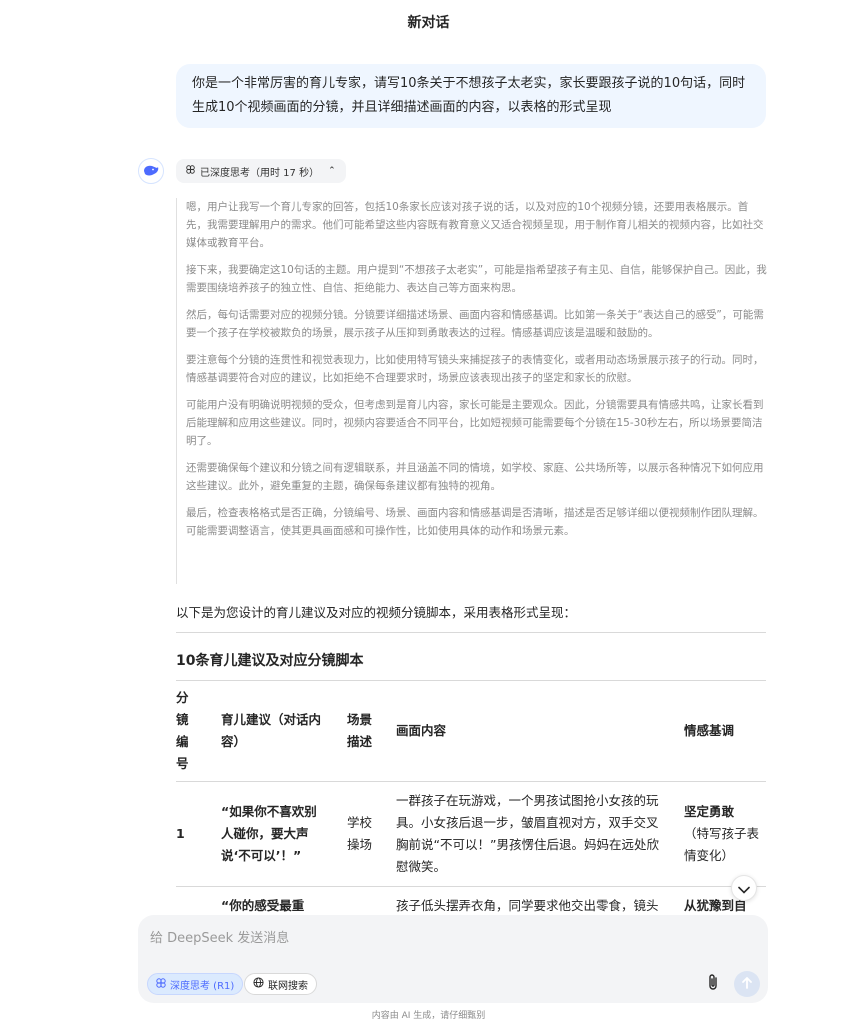  What do you see at coordinates (263, 905) in the screenshot?
I see `cell-advice-text: “你的感受最重` at bounding box center [263, 905].